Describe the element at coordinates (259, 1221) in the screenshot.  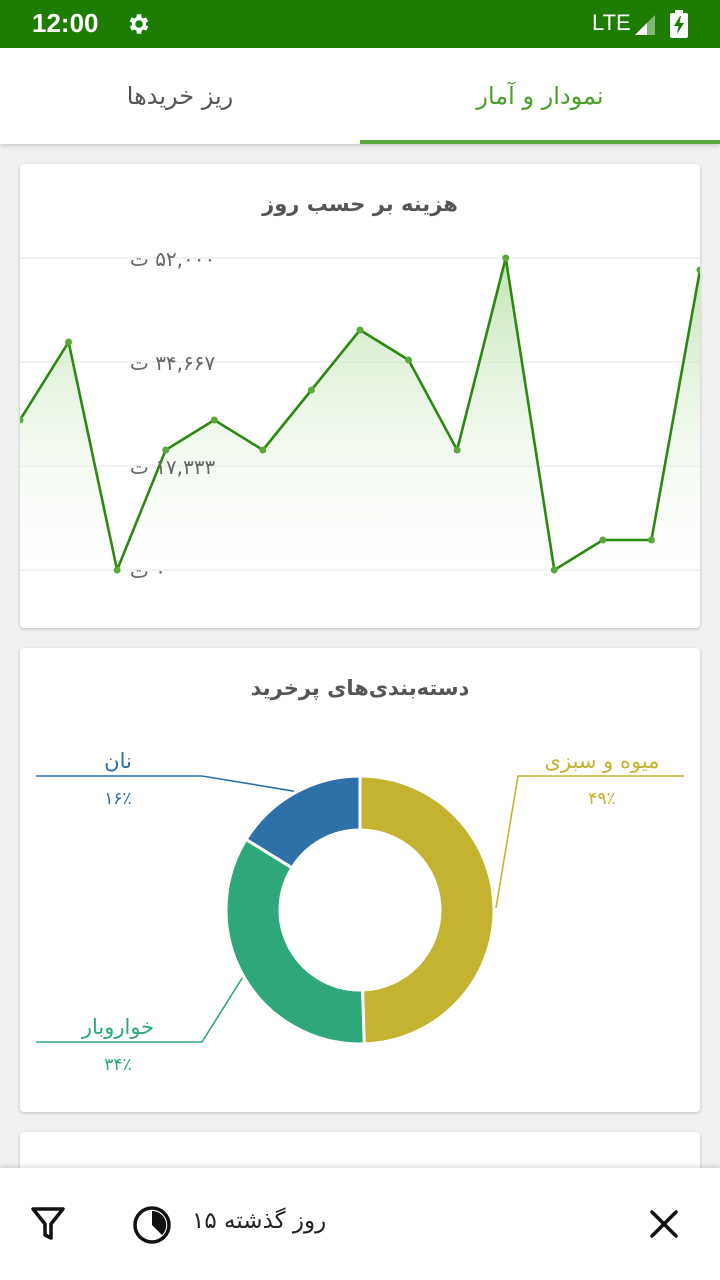
I see `date-range-label: ۱۵ روز گذشته` at that location.